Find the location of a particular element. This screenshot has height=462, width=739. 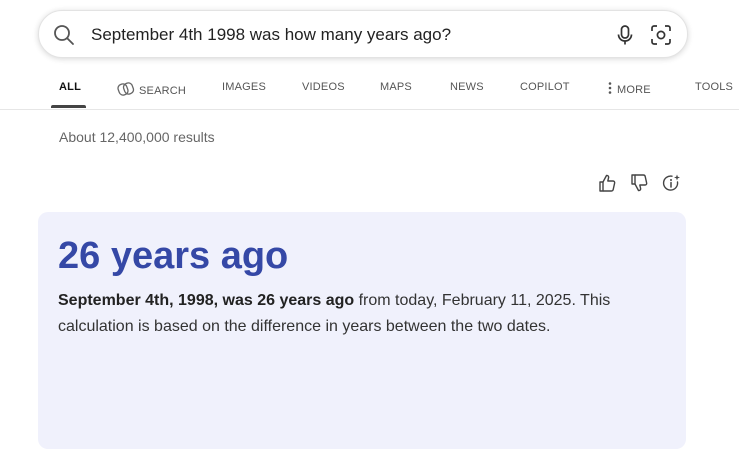

tab-images-label: IMAGES is located at coordinates (244, 87).